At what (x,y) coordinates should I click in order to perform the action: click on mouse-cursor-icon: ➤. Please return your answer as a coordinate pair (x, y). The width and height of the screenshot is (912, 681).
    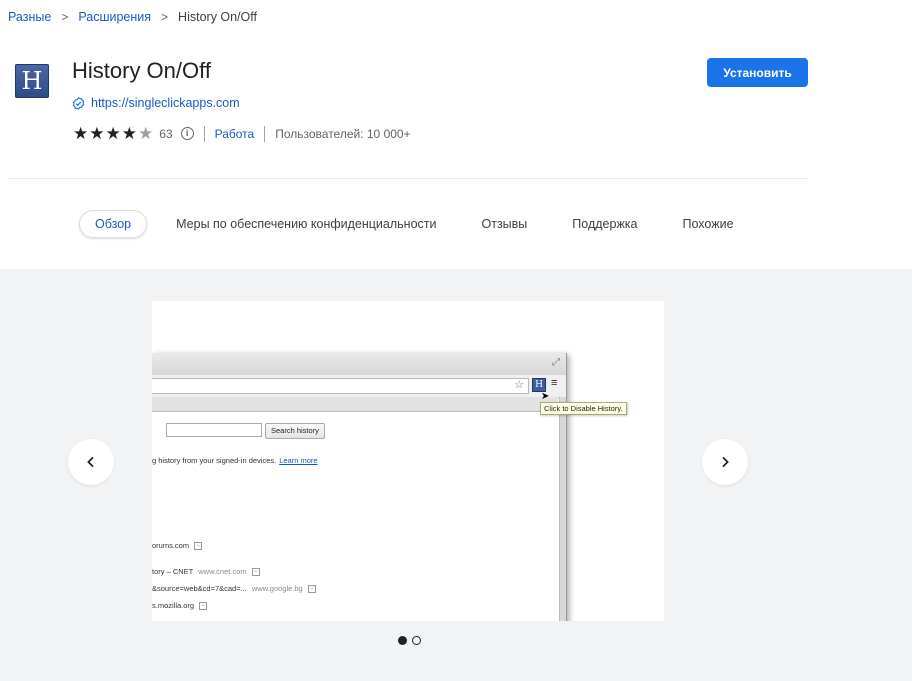
    Looking at the image, I should click on (545, 396).